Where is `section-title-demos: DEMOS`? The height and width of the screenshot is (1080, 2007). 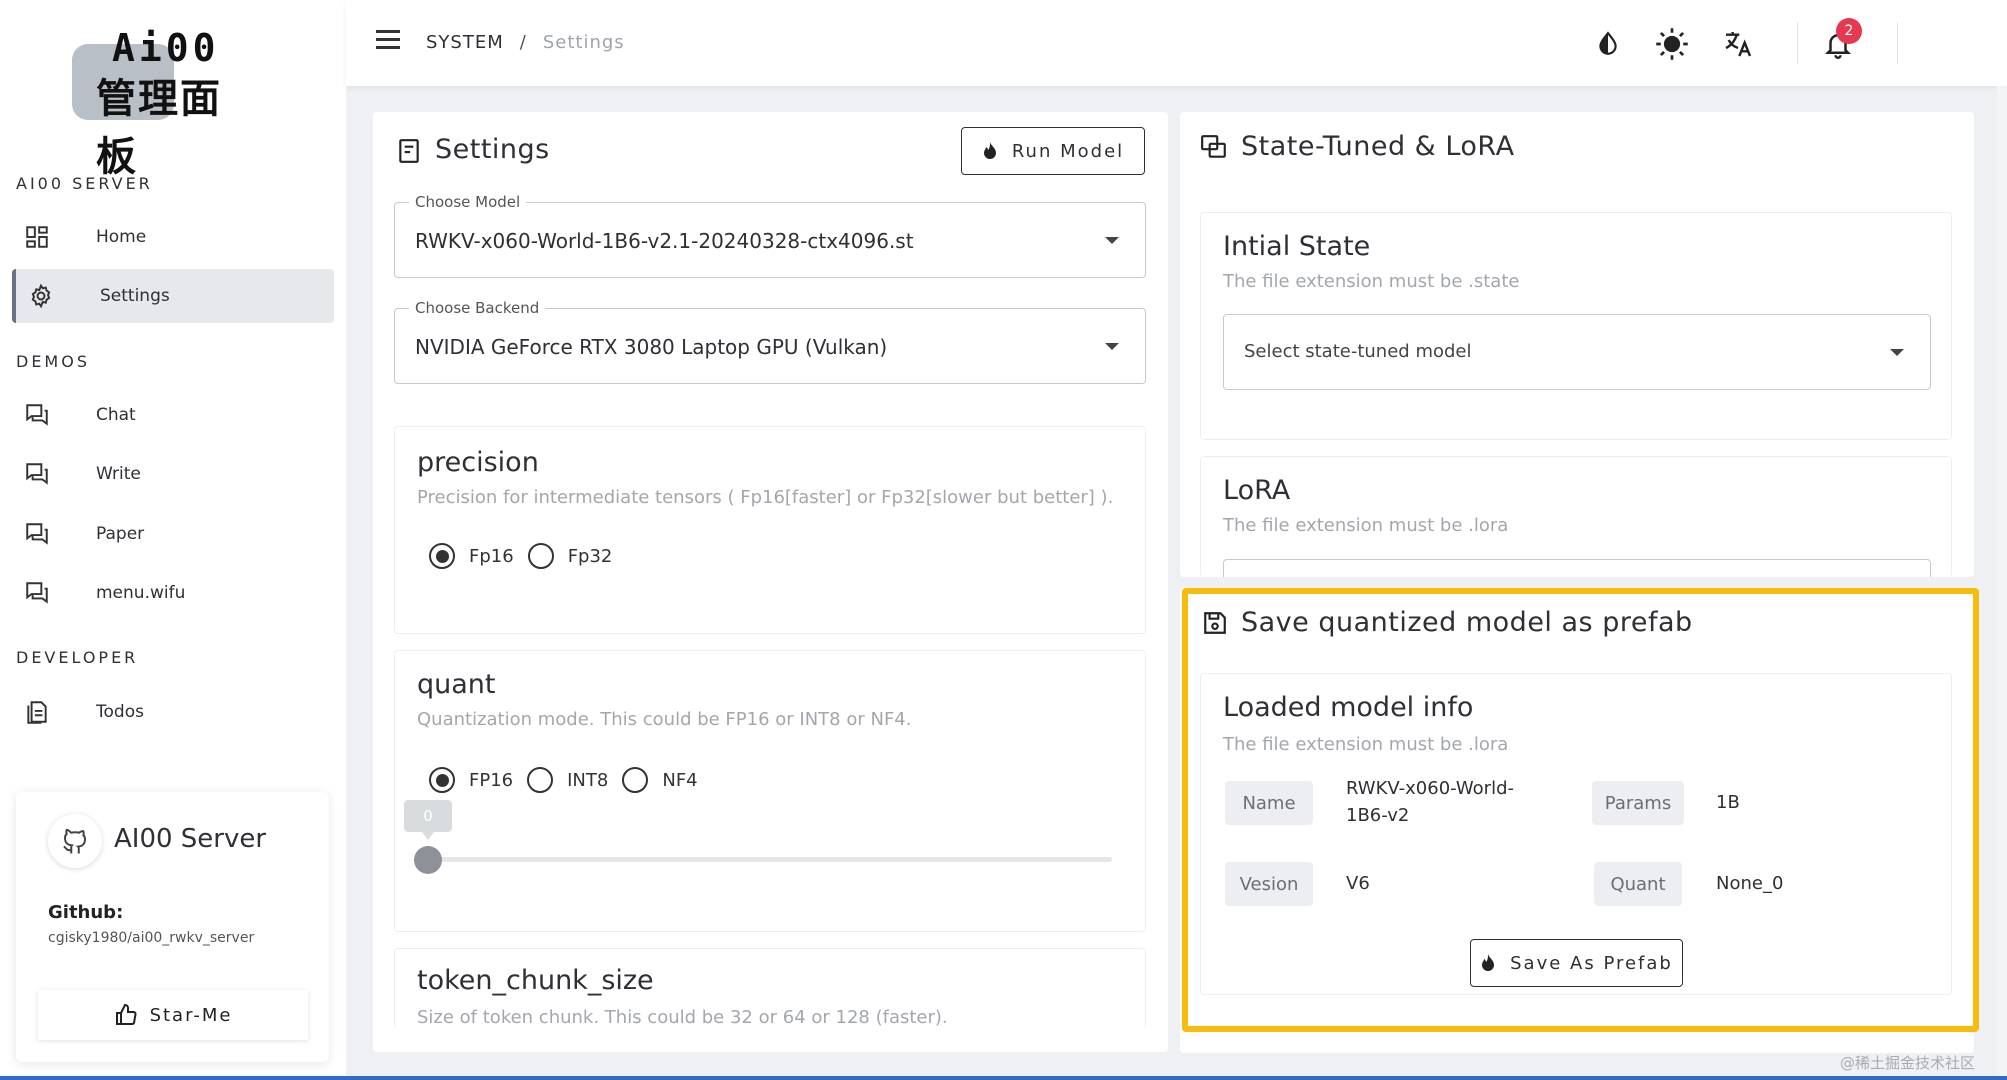
section-title-demos: DEMOS is located at coordinates (53, 361).